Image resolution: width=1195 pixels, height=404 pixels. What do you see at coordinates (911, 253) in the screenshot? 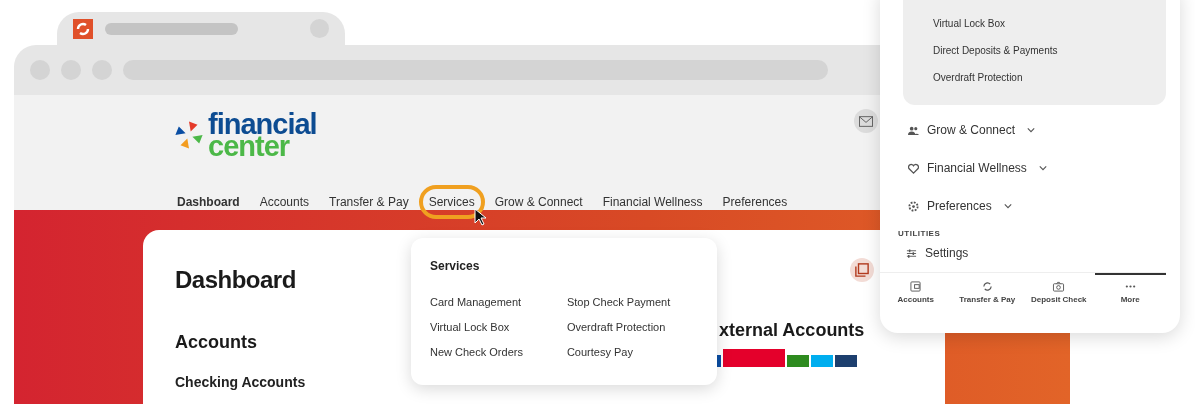
I see `sliders-icon` at bounding box center [911, 253].